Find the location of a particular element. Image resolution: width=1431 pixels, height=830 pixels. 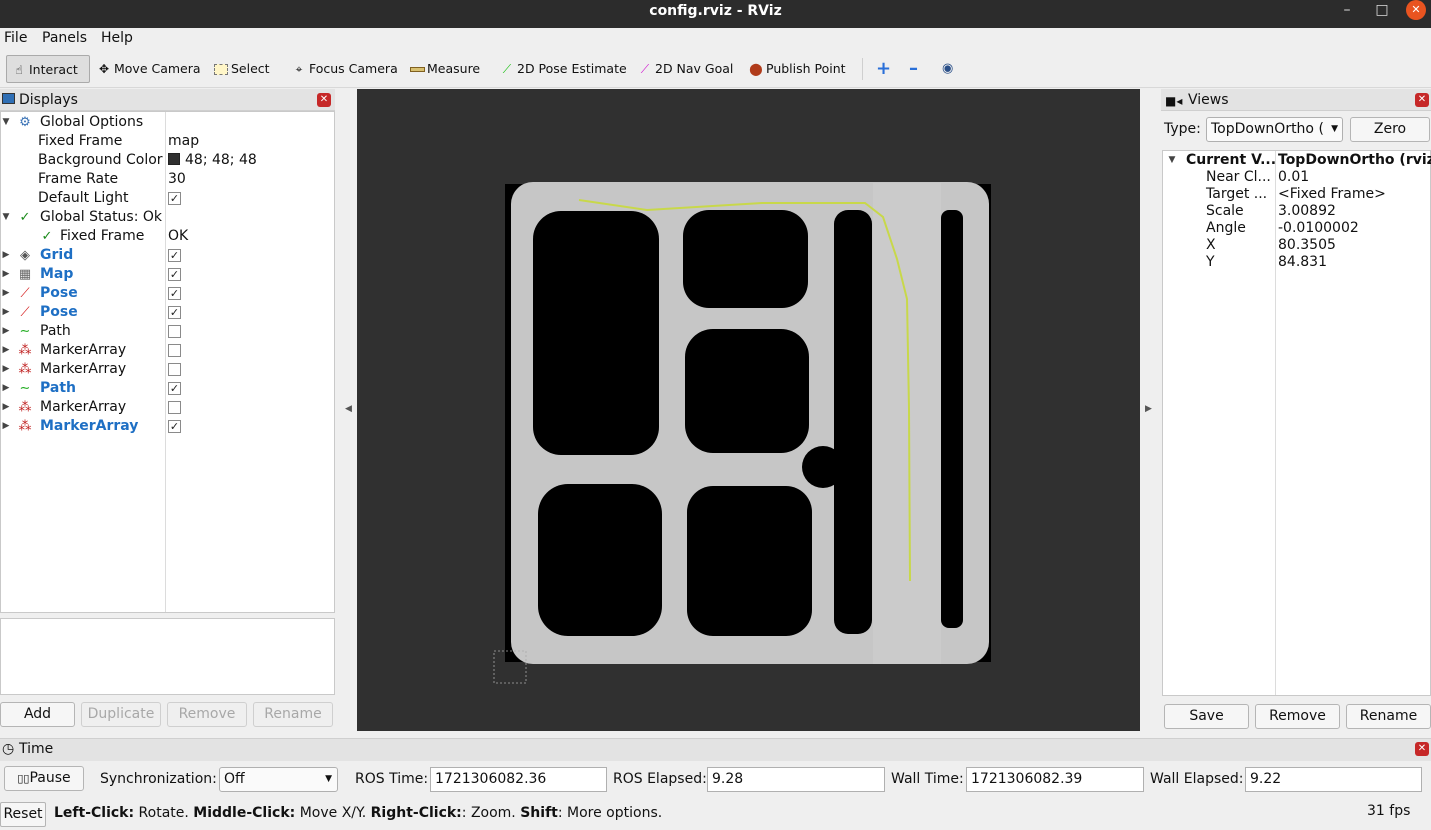

display-row: ✓ Fixed Frame OK is located at coordinates (167, 236).